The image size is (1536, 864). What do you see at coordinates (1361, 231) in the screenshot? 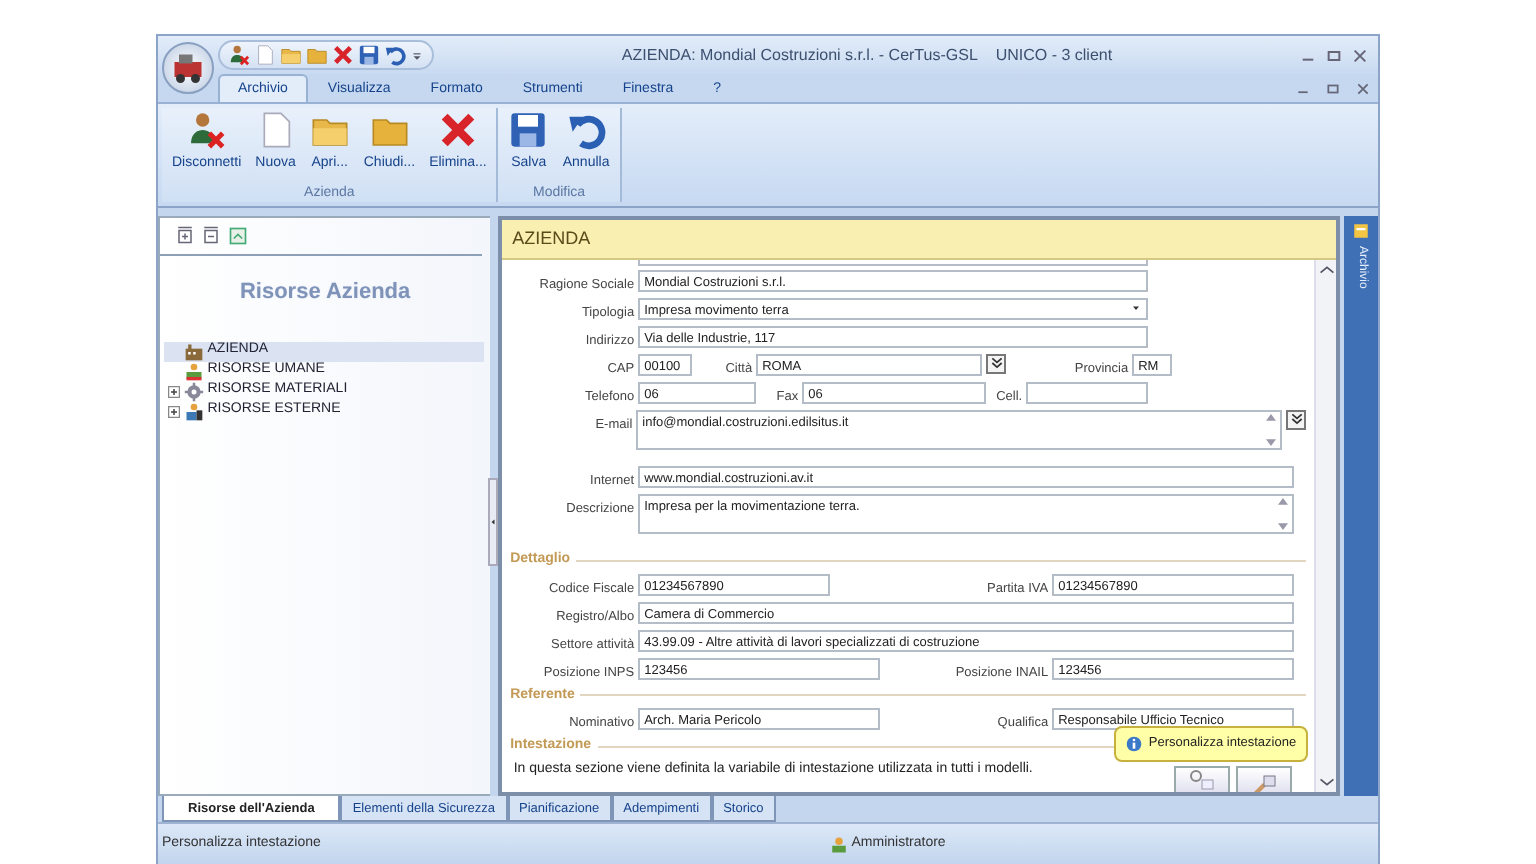
I see `archive-icon` at bounding box center [1361, 231].